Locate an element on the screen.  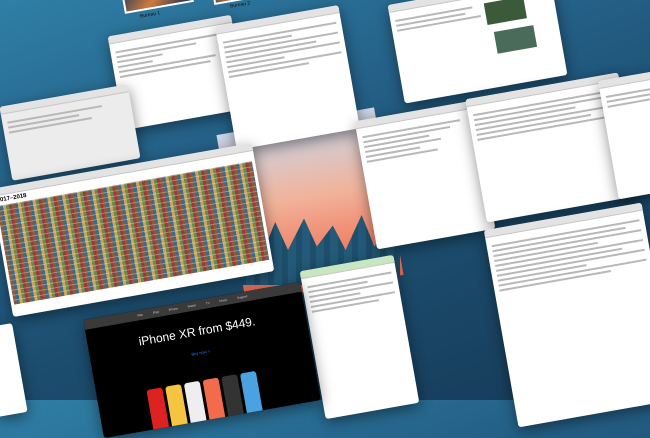
finder-window is located at coordinates (287, 77).